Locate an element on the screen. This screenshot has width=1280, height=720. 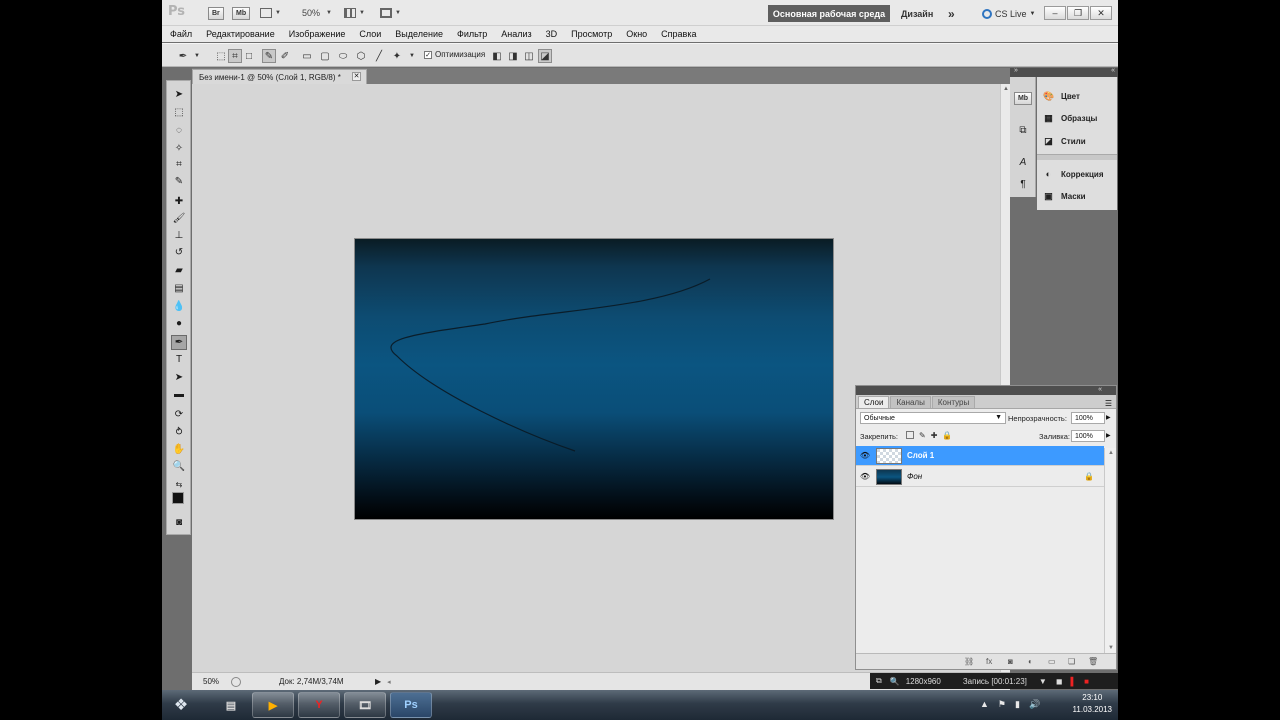
blend-mode-select: Обычные ▼ is located at coordinates (933, 418).